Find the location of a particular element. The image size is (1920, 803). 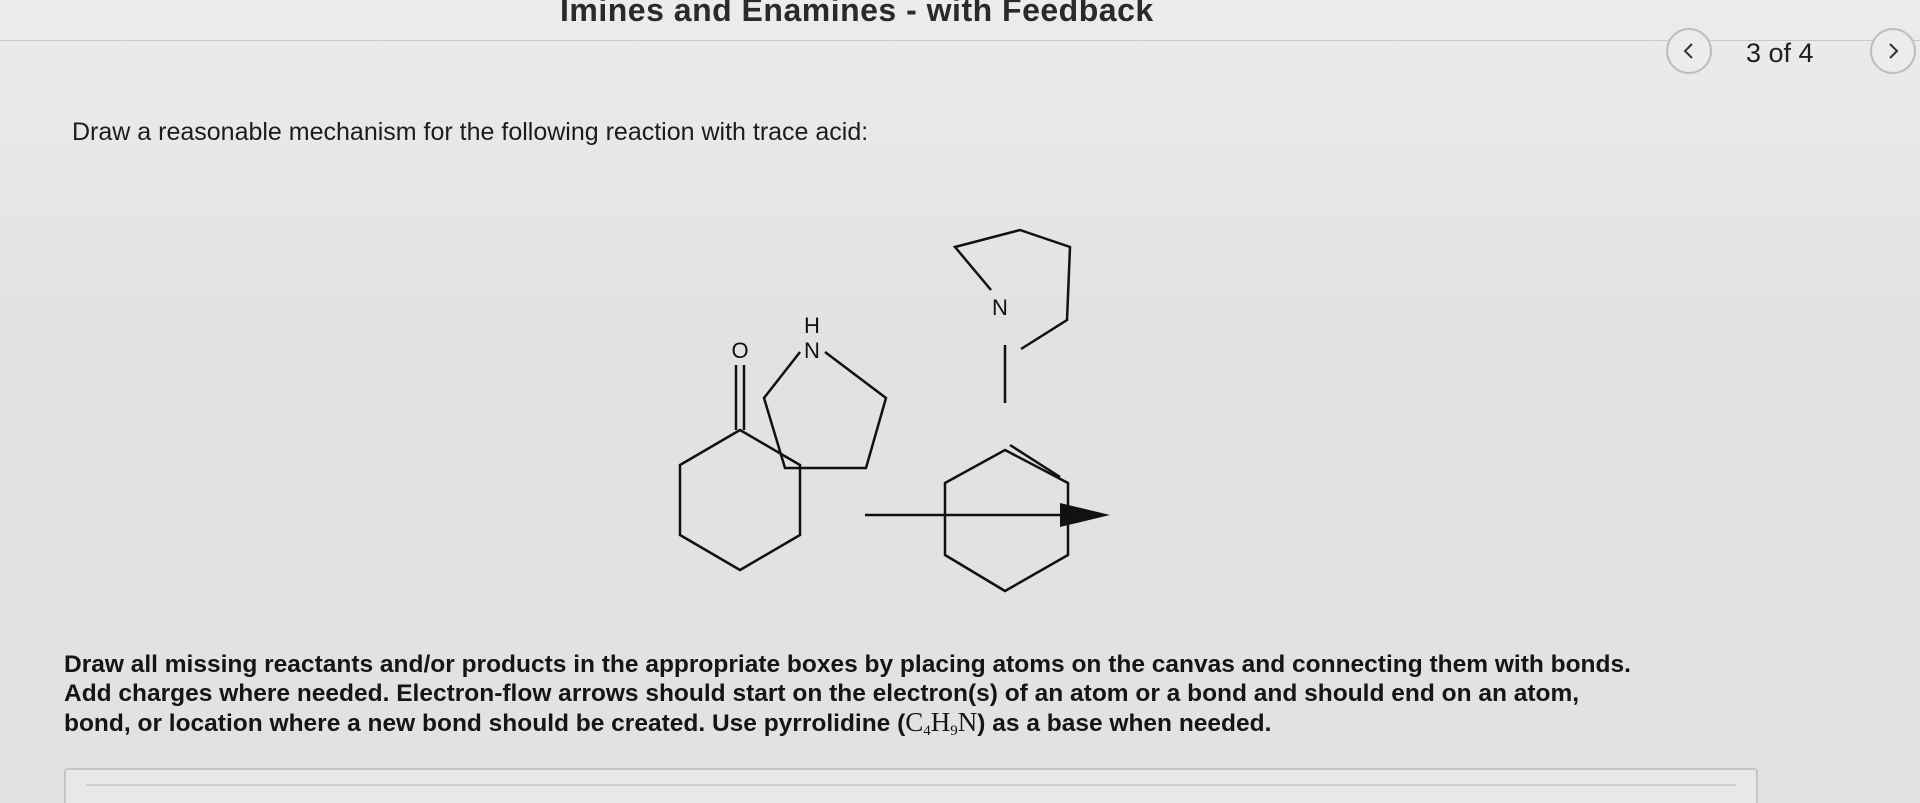

chevron-right-icon is located at coordinates (1894, 51).